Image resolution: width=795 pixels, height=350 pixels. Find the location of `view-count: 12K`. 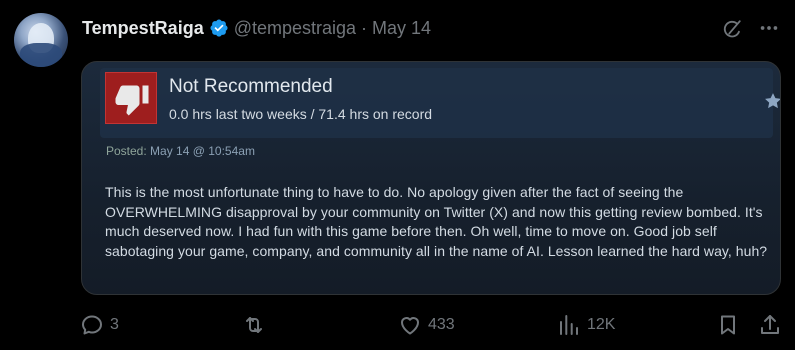

view-count: 12K is located at coordinates (601, 324).